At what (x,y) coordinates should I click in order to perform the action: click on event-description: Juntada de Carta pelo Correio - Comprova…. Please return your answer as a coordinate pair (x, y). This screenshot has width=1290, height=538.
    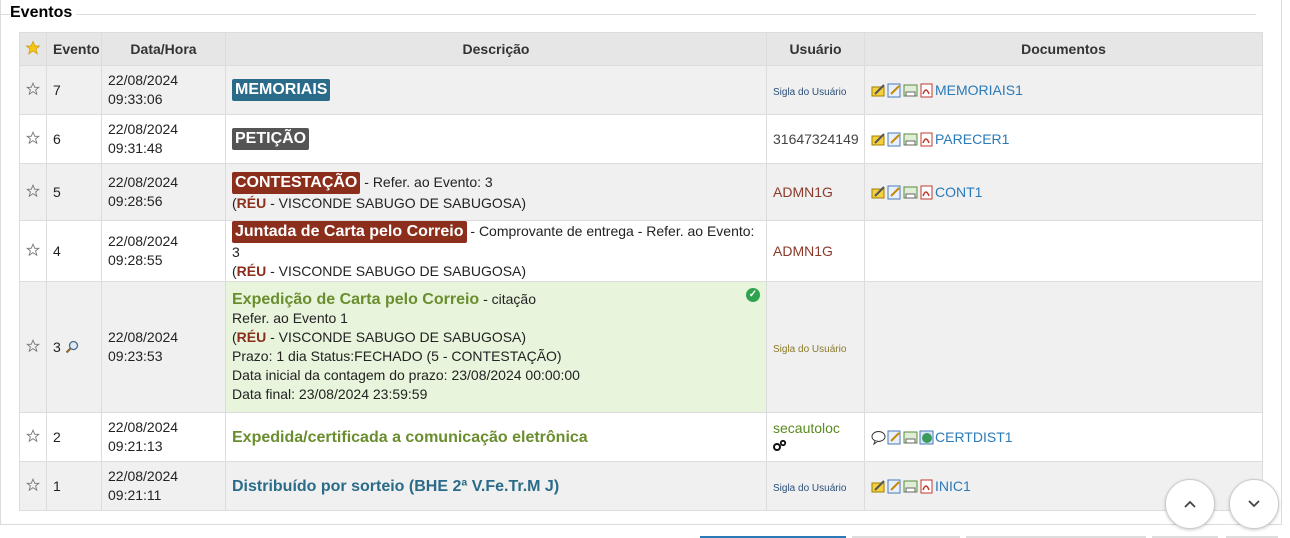
    Looking at the image, I should click on (496, 251).